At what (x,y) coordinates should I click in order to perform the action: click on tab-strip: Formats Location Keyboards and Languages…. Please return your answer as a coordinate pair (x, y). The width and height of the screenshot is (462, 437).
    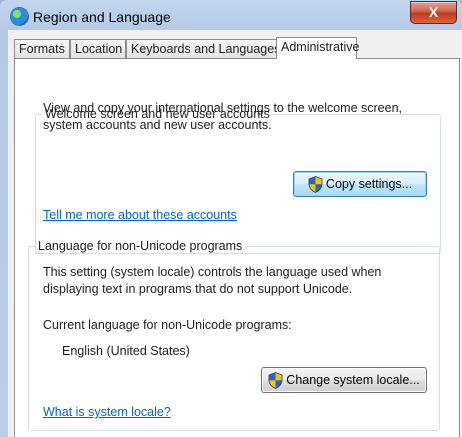
    Looking at the image, I should click on (235, 44).